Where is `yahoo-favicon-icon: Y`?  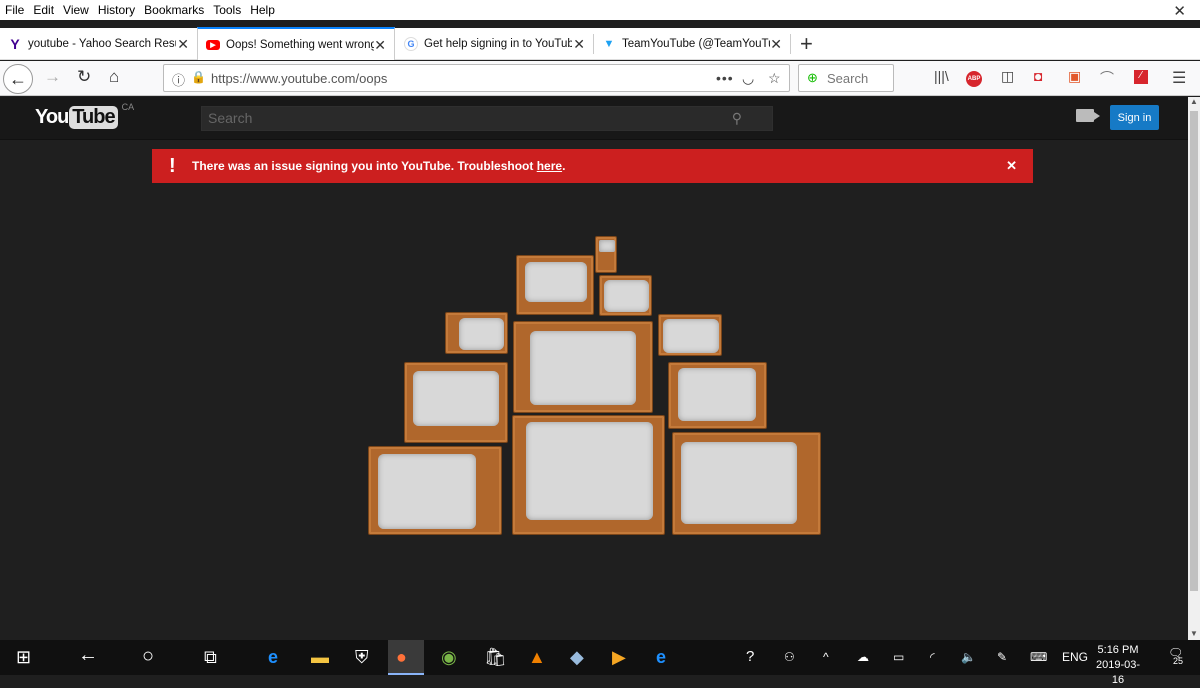
yahoo-favicon-icon: Y is located at coordinates (15, 44).